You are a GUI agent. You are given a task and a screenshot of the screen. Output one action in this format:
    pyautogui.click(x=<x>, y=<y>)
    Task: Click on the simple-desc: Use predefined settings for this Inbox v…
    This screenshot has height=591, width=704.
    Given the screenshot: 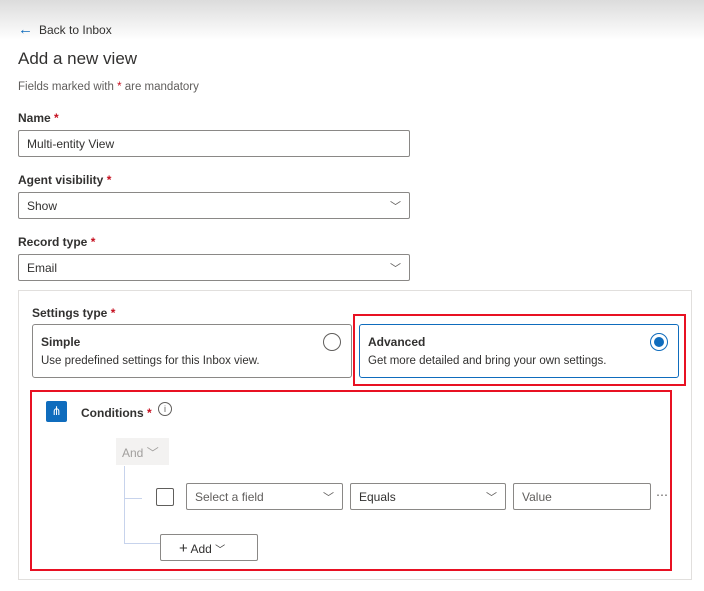 What is the action you would take?
    pyautogui.click(x=150, y=361)
    